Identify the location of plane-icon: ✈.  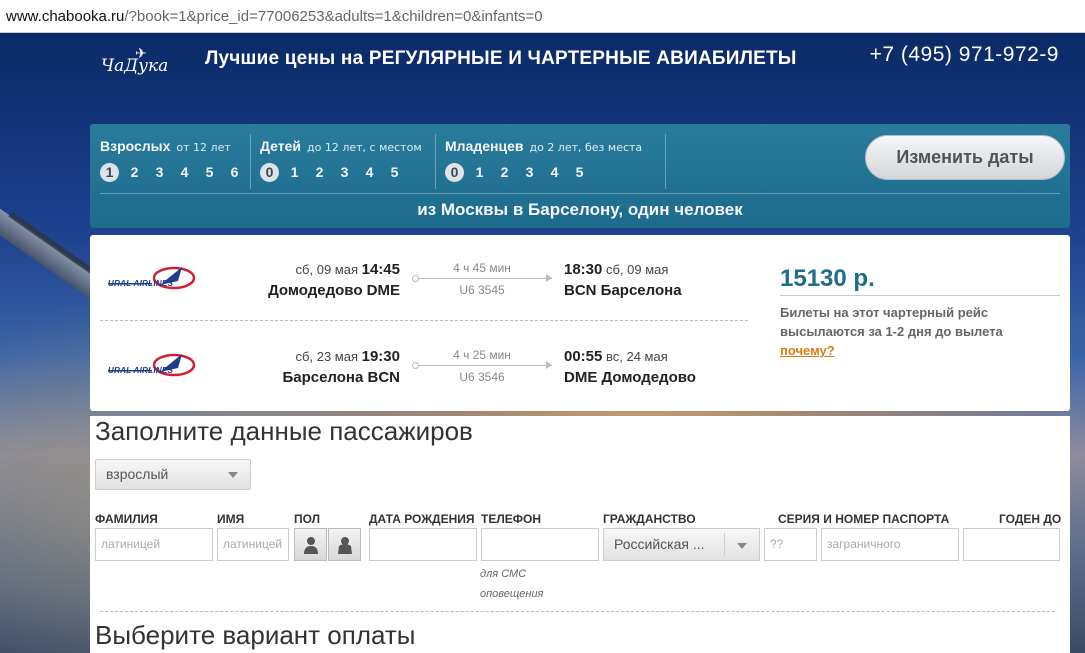
(141, 54).